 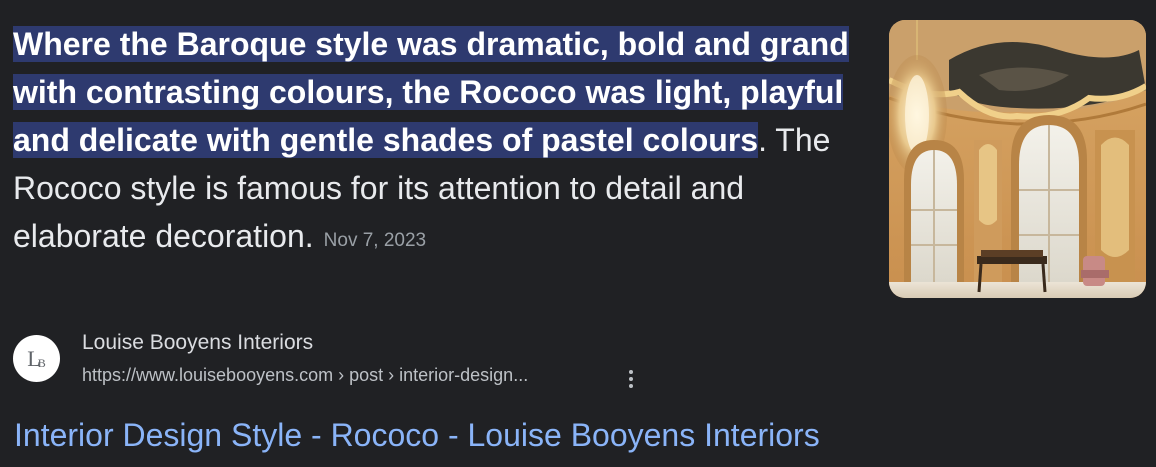 I want to click on site-favicon: LB, so click(x=36, y=358).